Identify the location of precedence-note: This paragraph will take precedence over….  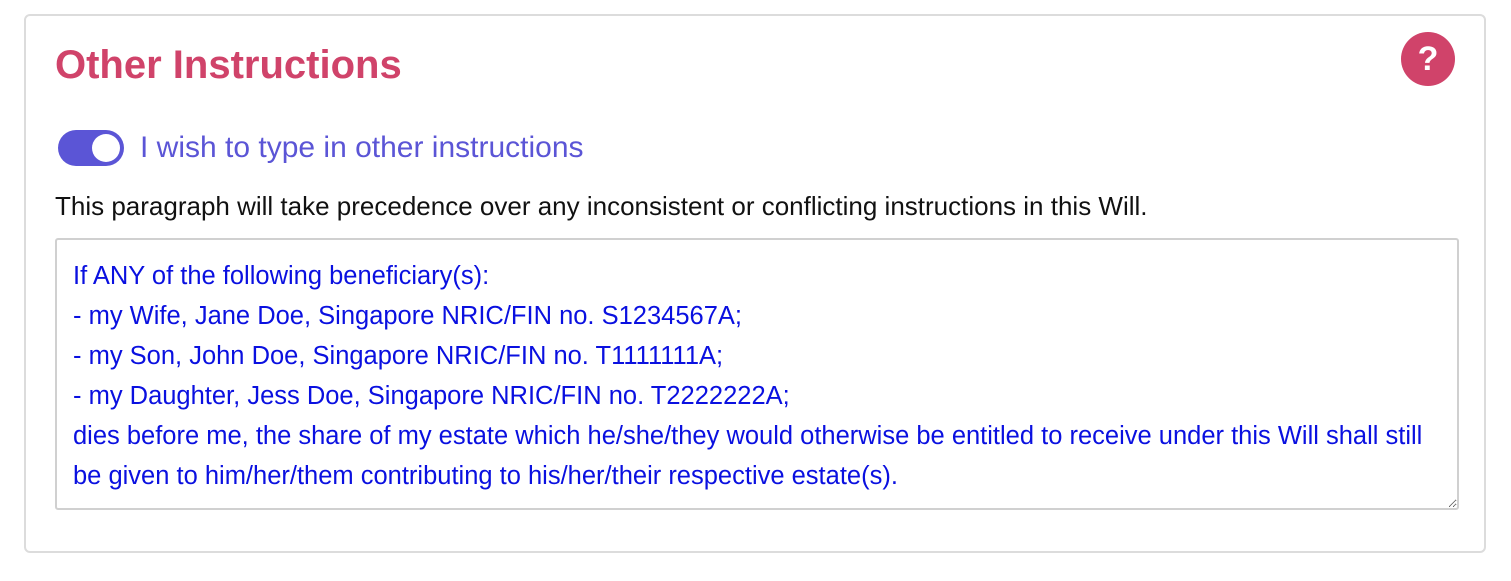
(601, 206).